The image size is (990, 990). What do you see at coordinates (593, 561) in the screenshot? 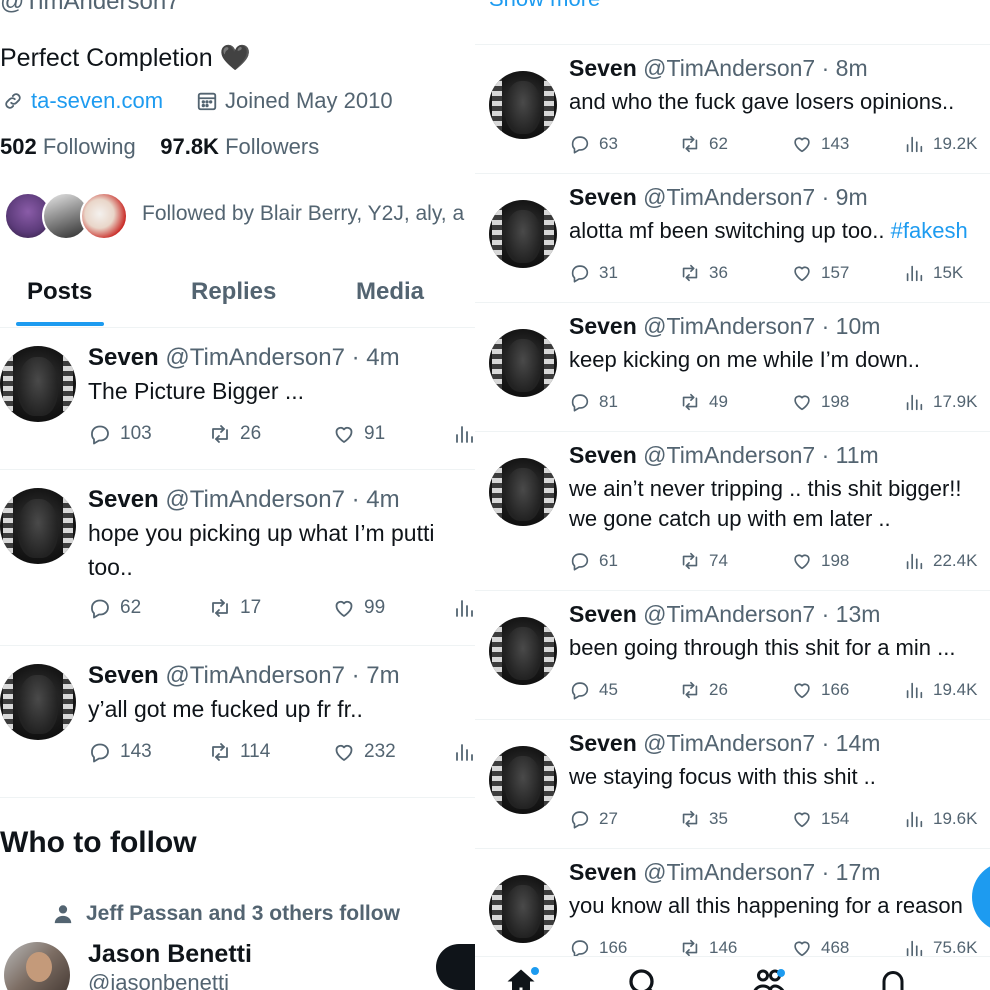
I see `reply-button: 61` at bounding box center [593, 561].